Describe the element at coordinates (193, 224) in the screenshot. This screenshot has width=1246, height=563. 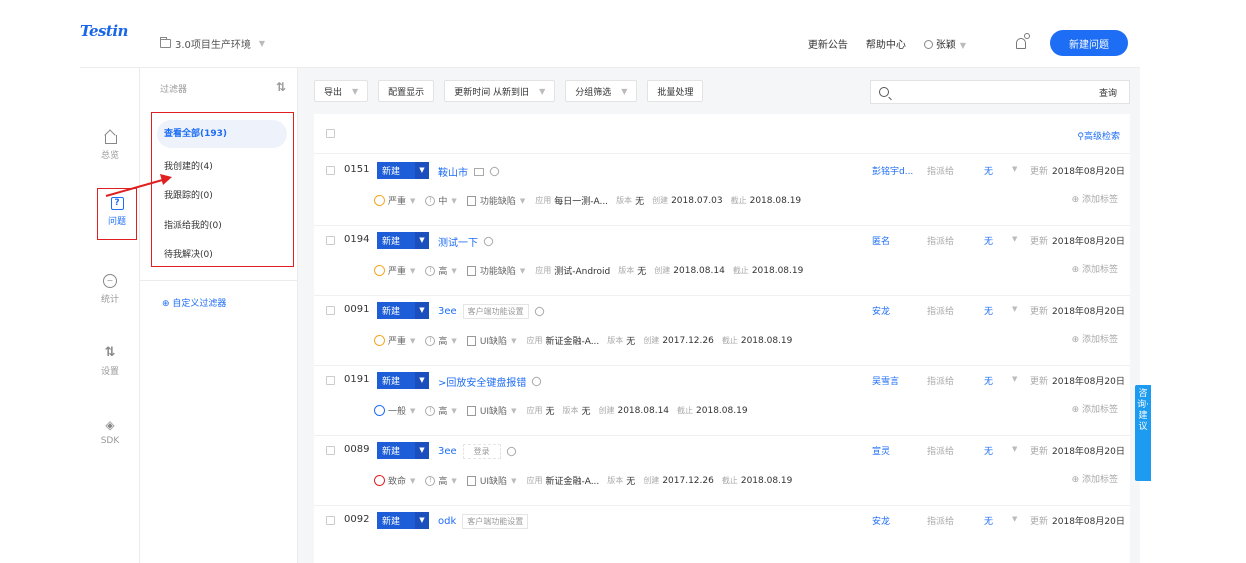
I see `filter-item-assigned: 指派给我的(0)` at that location.